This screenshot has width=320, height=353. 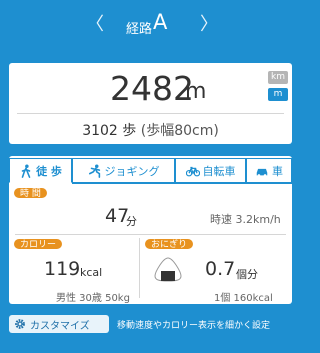 What do you see at coordinates (160, 22) in the screenshot?
I see `route-letter: A` at bounding box center [160, 22].